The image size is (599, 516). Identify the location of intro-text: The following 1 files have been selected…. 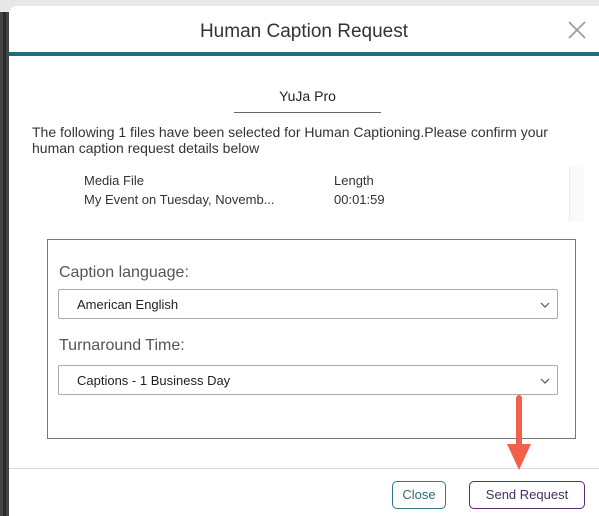
(290, 140).